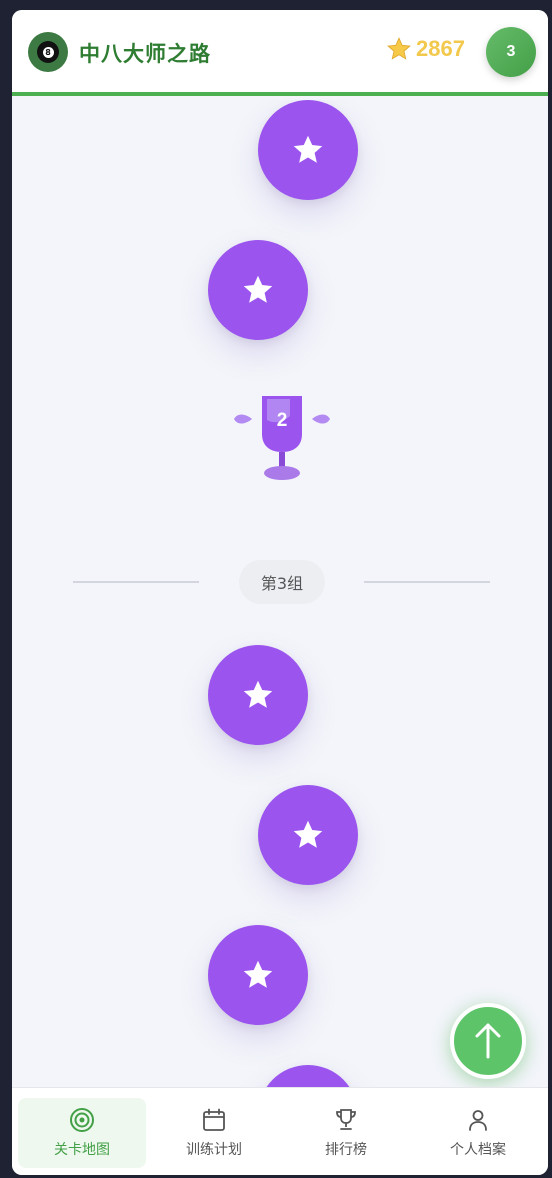 Image resolution: width=552 pixels, height=1178 pixels. I want to click on target-icon, so click(82, 1120).